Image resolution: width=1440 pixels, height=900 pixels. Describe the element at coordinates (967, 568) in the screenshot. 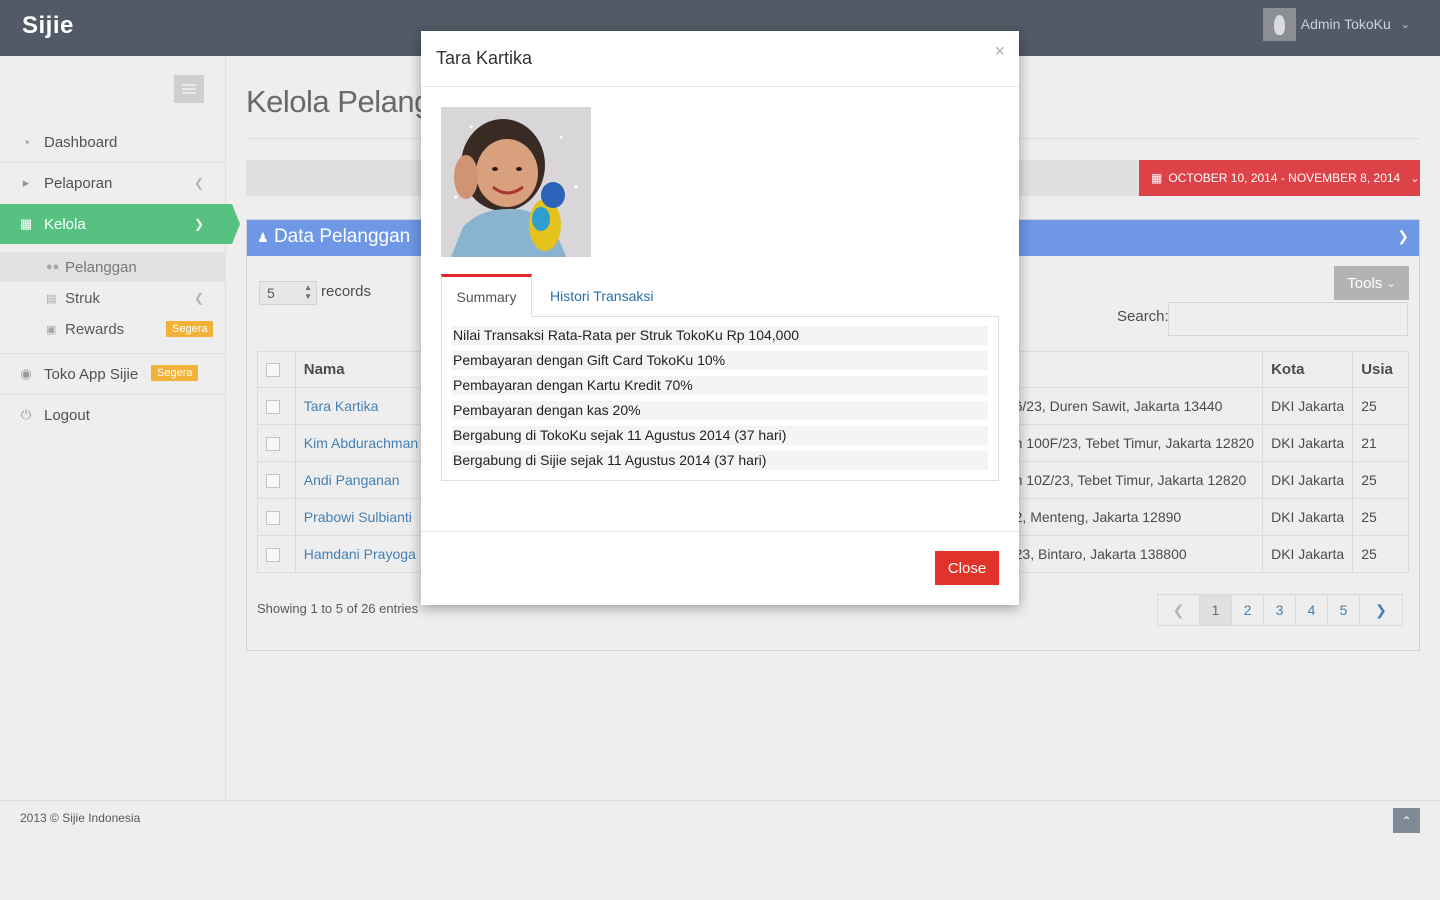

I see `close-button: Close` at that location.